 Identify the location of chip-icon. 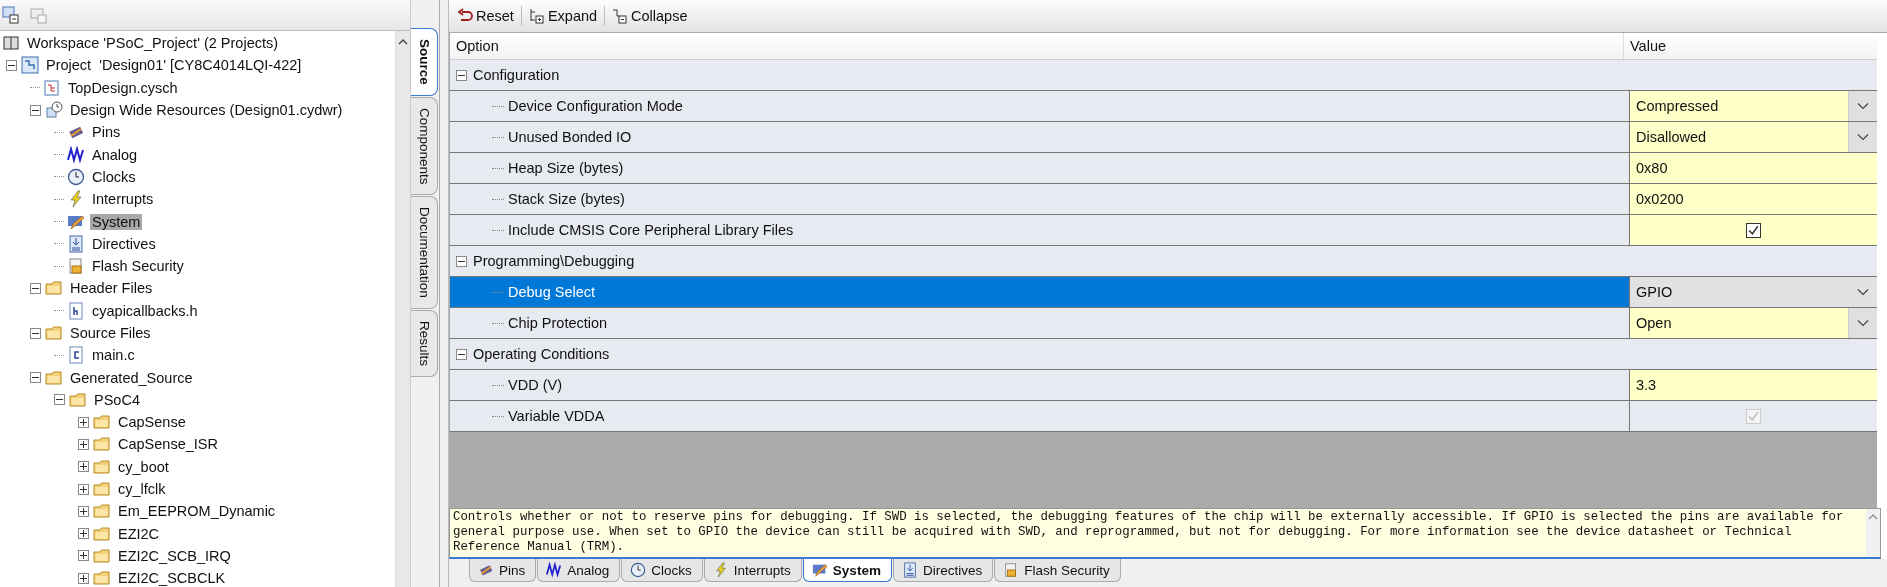
(486, 570).